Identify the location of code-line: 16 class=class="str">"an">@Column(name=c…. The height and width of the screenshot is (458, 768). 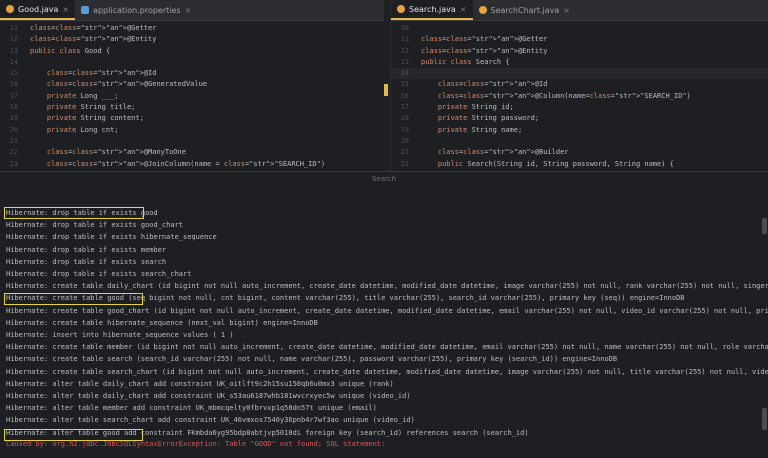
(579, 96).